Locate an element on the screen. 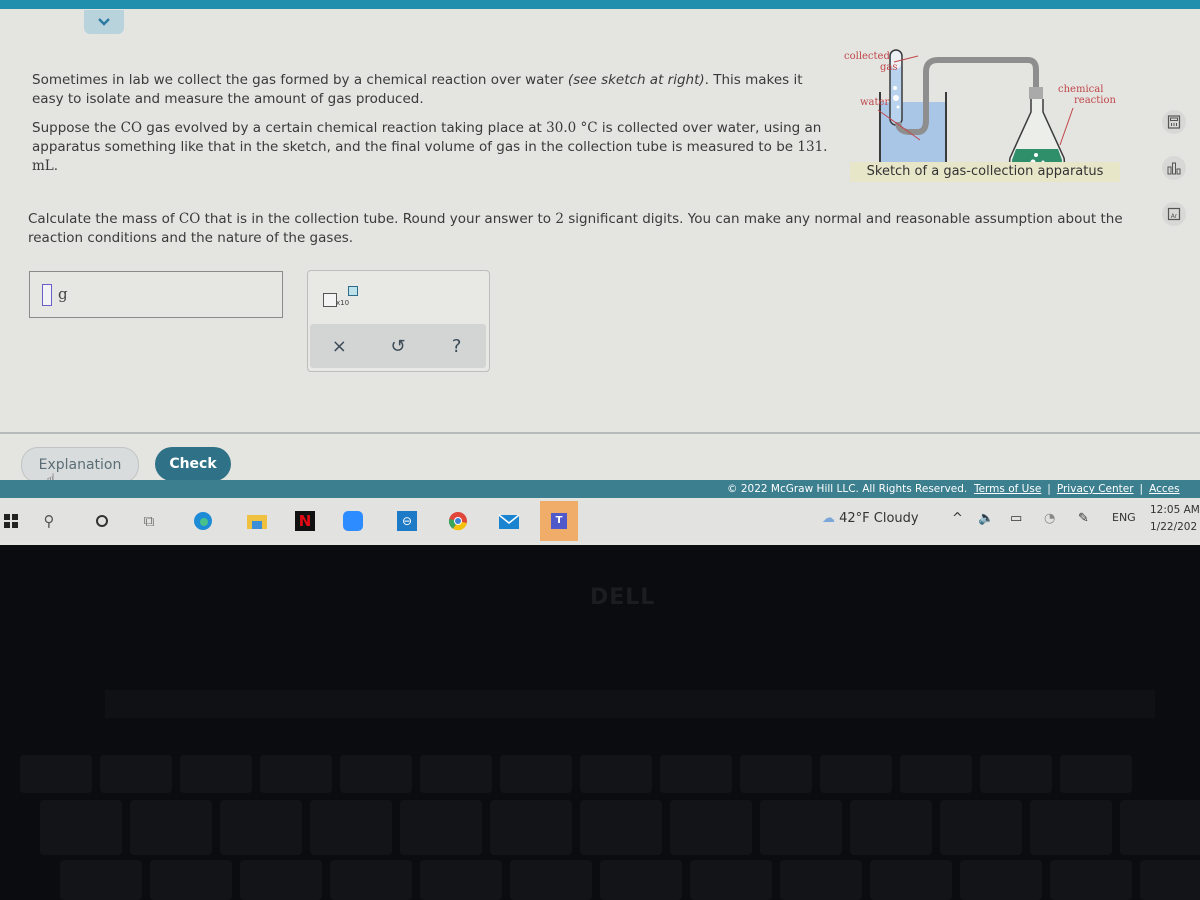  weather-widget: ☁ 42°F Cloudy is located at coordinates (870, 518).